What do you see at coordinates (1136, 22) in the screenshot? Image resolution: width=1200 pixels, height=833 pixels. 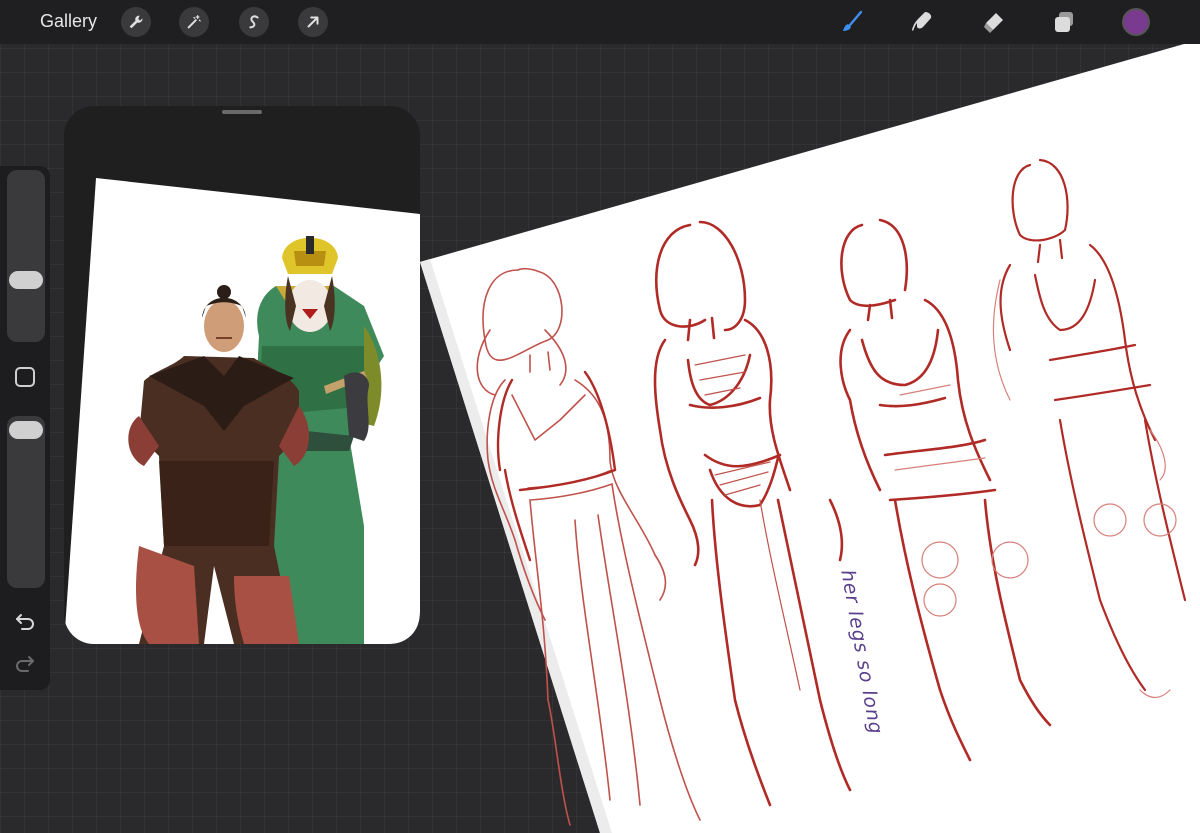 I see `color-picker-button` at bounding box center [1136, 22].